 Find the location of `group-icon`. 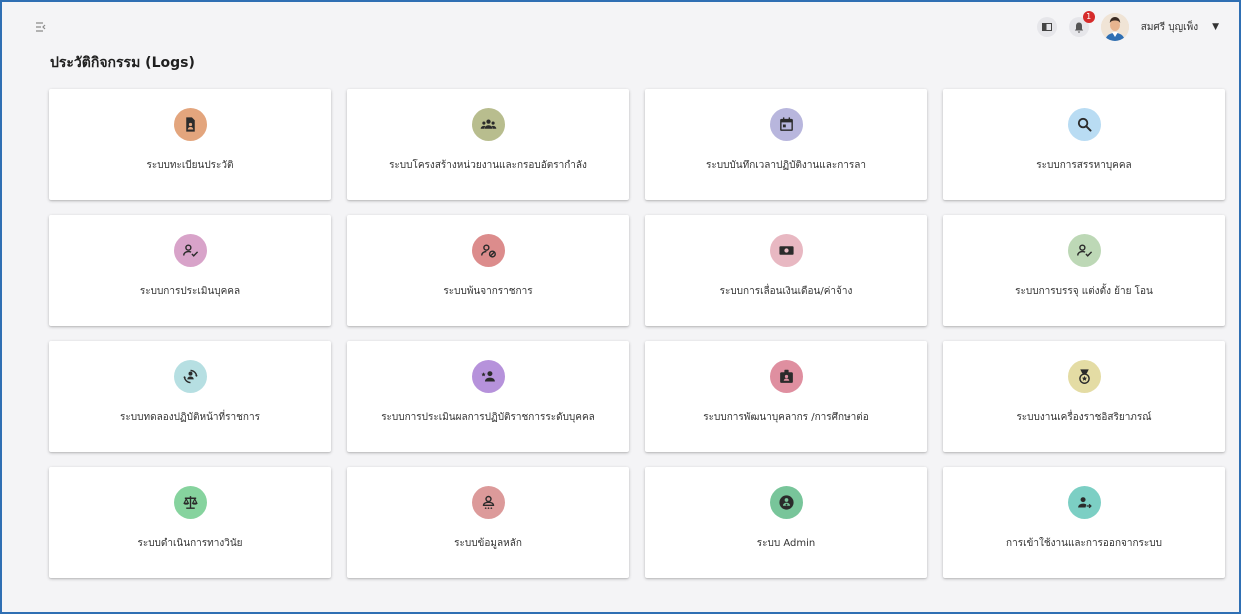

group-icon is located at coordinates (488, 124).